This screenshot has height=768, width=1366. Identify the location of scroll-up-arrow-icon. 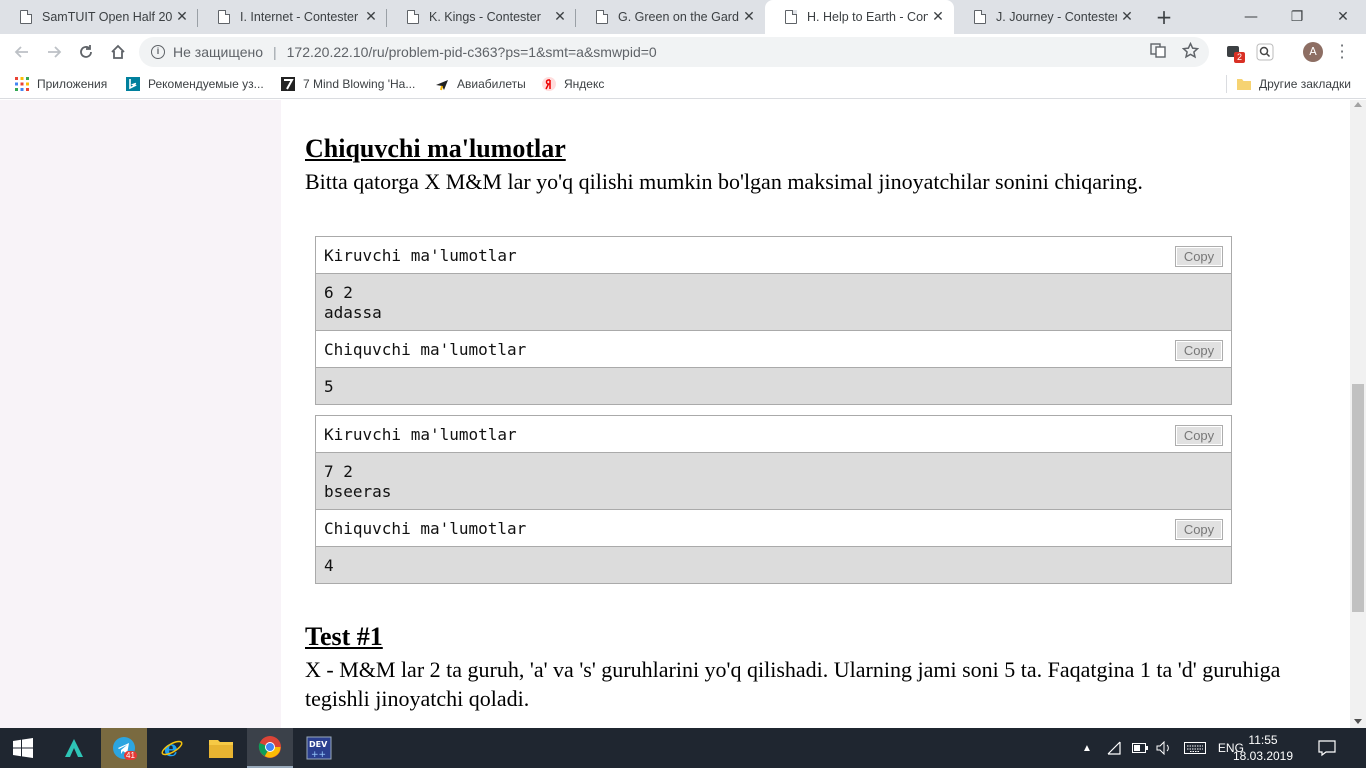
(1358, 104).